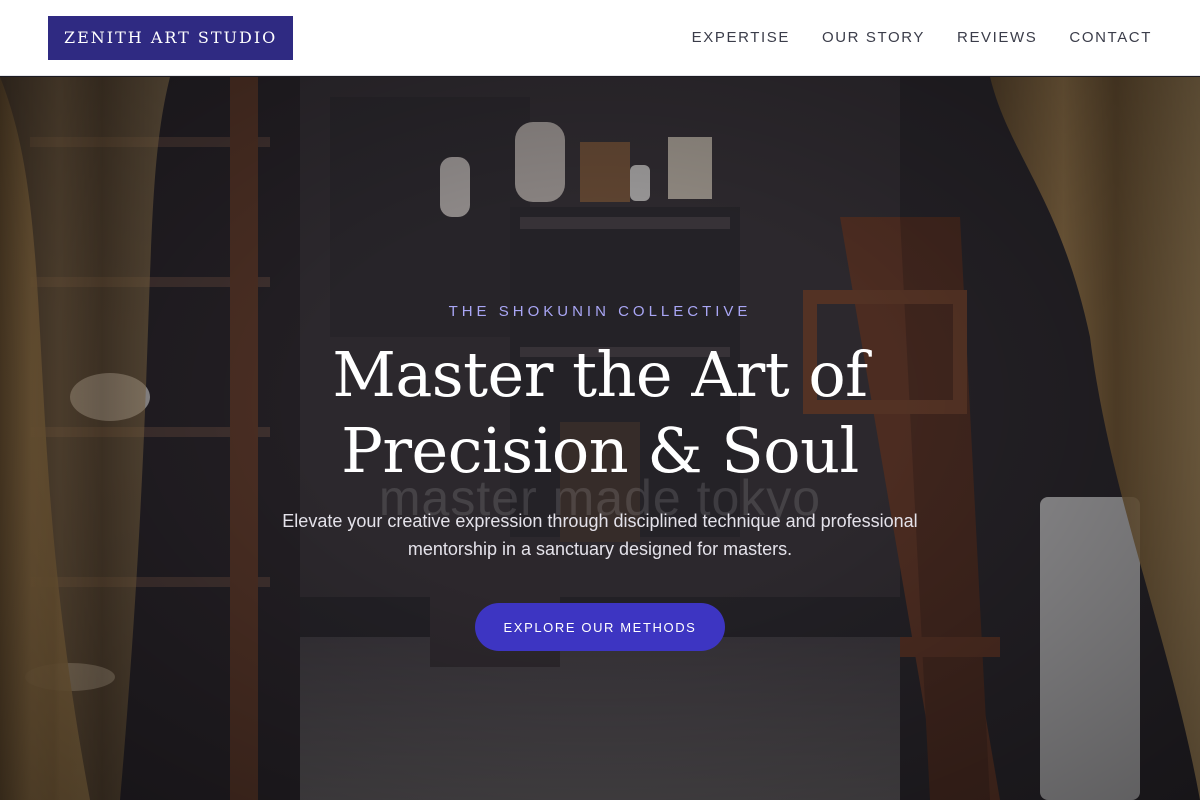 The image size is (1200, 800). I want to click on main-nav: EXPERTISE OUR STORY REVIEWS CONTACT, so click(922, 37).